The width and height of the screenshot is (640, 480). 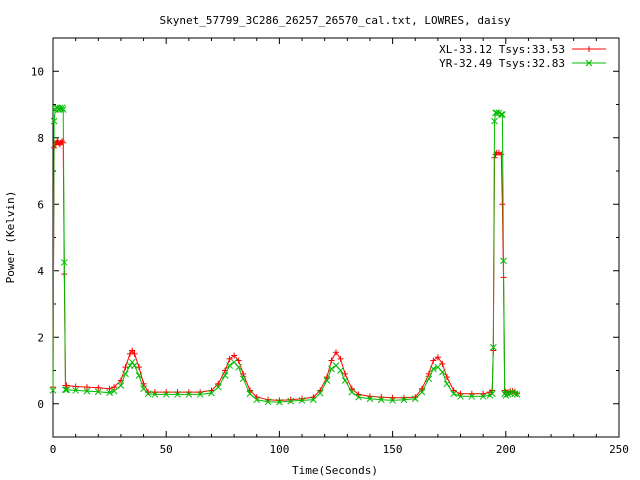 I want to click on y-tick-label: 6, so click(x=40, y=204).